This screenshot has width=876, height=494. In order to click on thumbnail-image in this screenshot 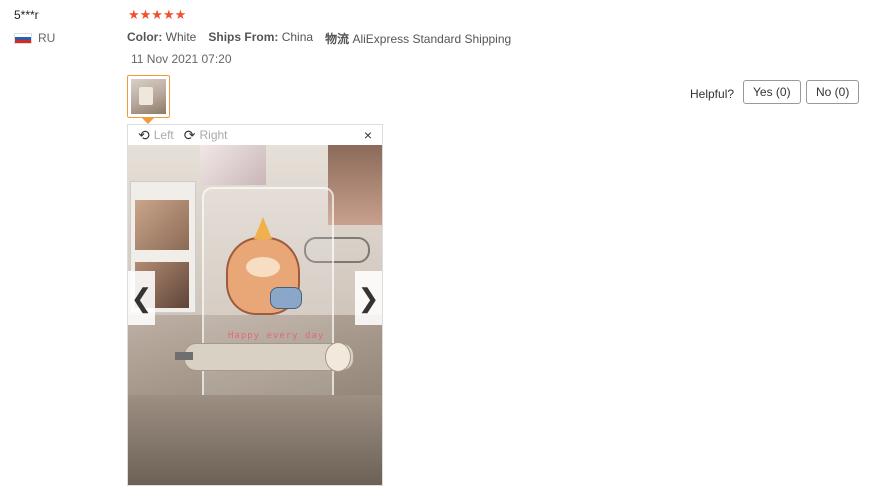, I will do `click(148, 96)`.